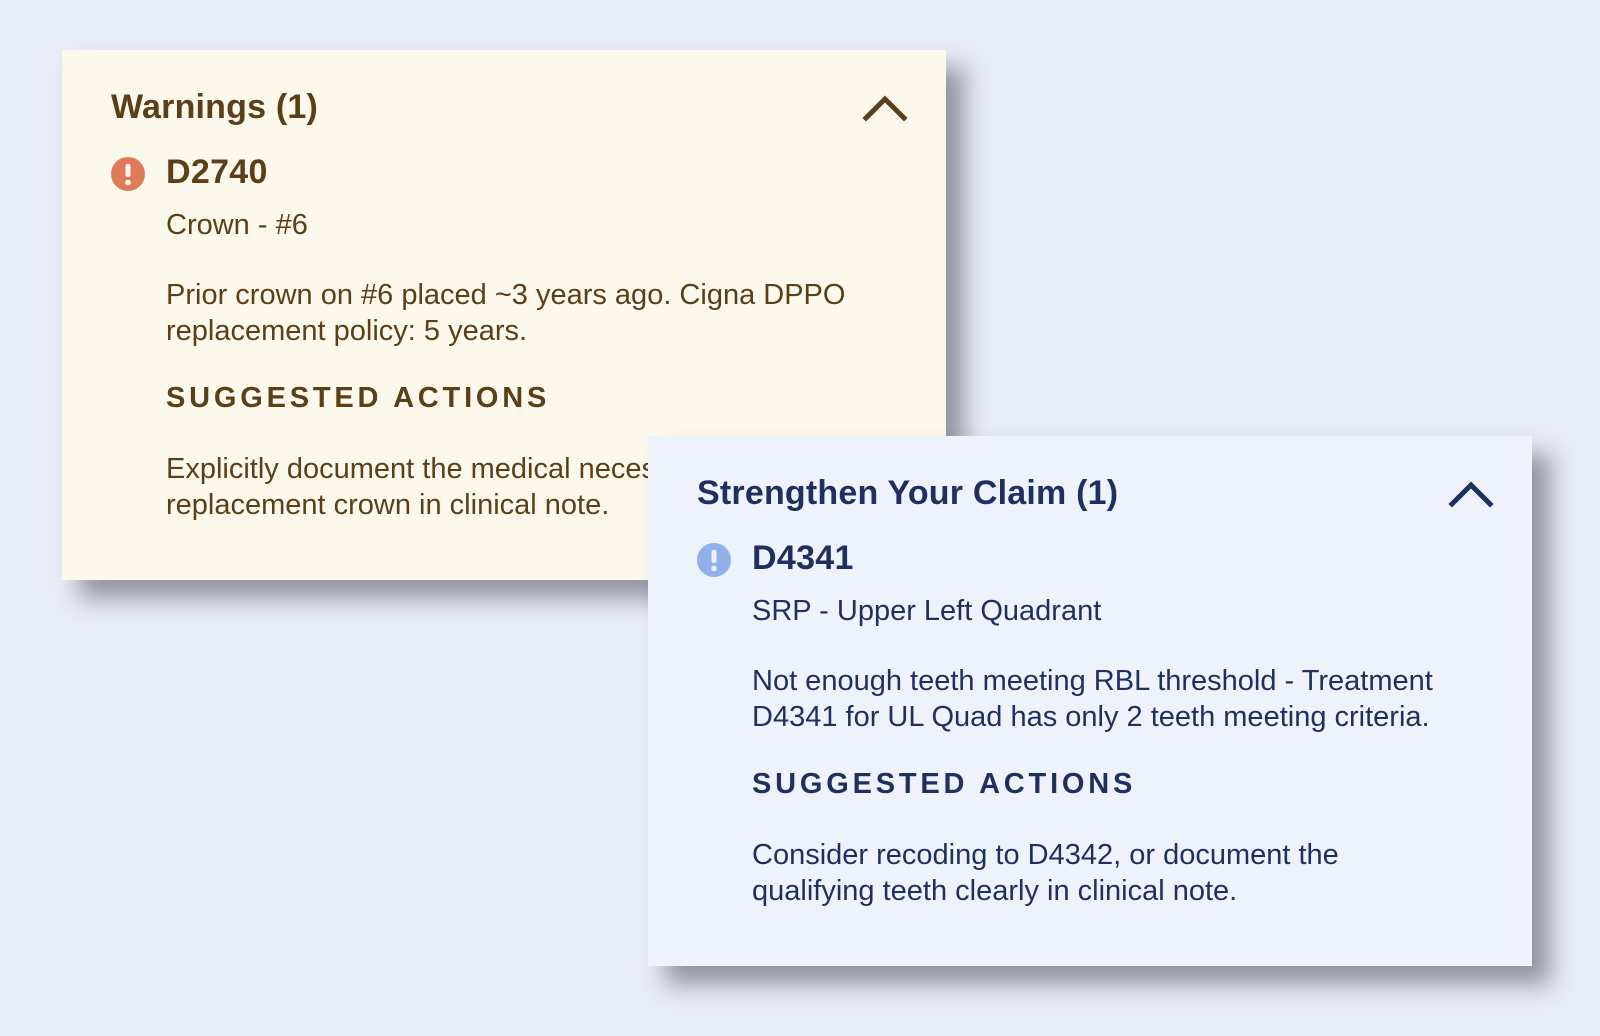  I want to click on procedure-description: SRP - Upper Left Quadrant, so click(927, 611).